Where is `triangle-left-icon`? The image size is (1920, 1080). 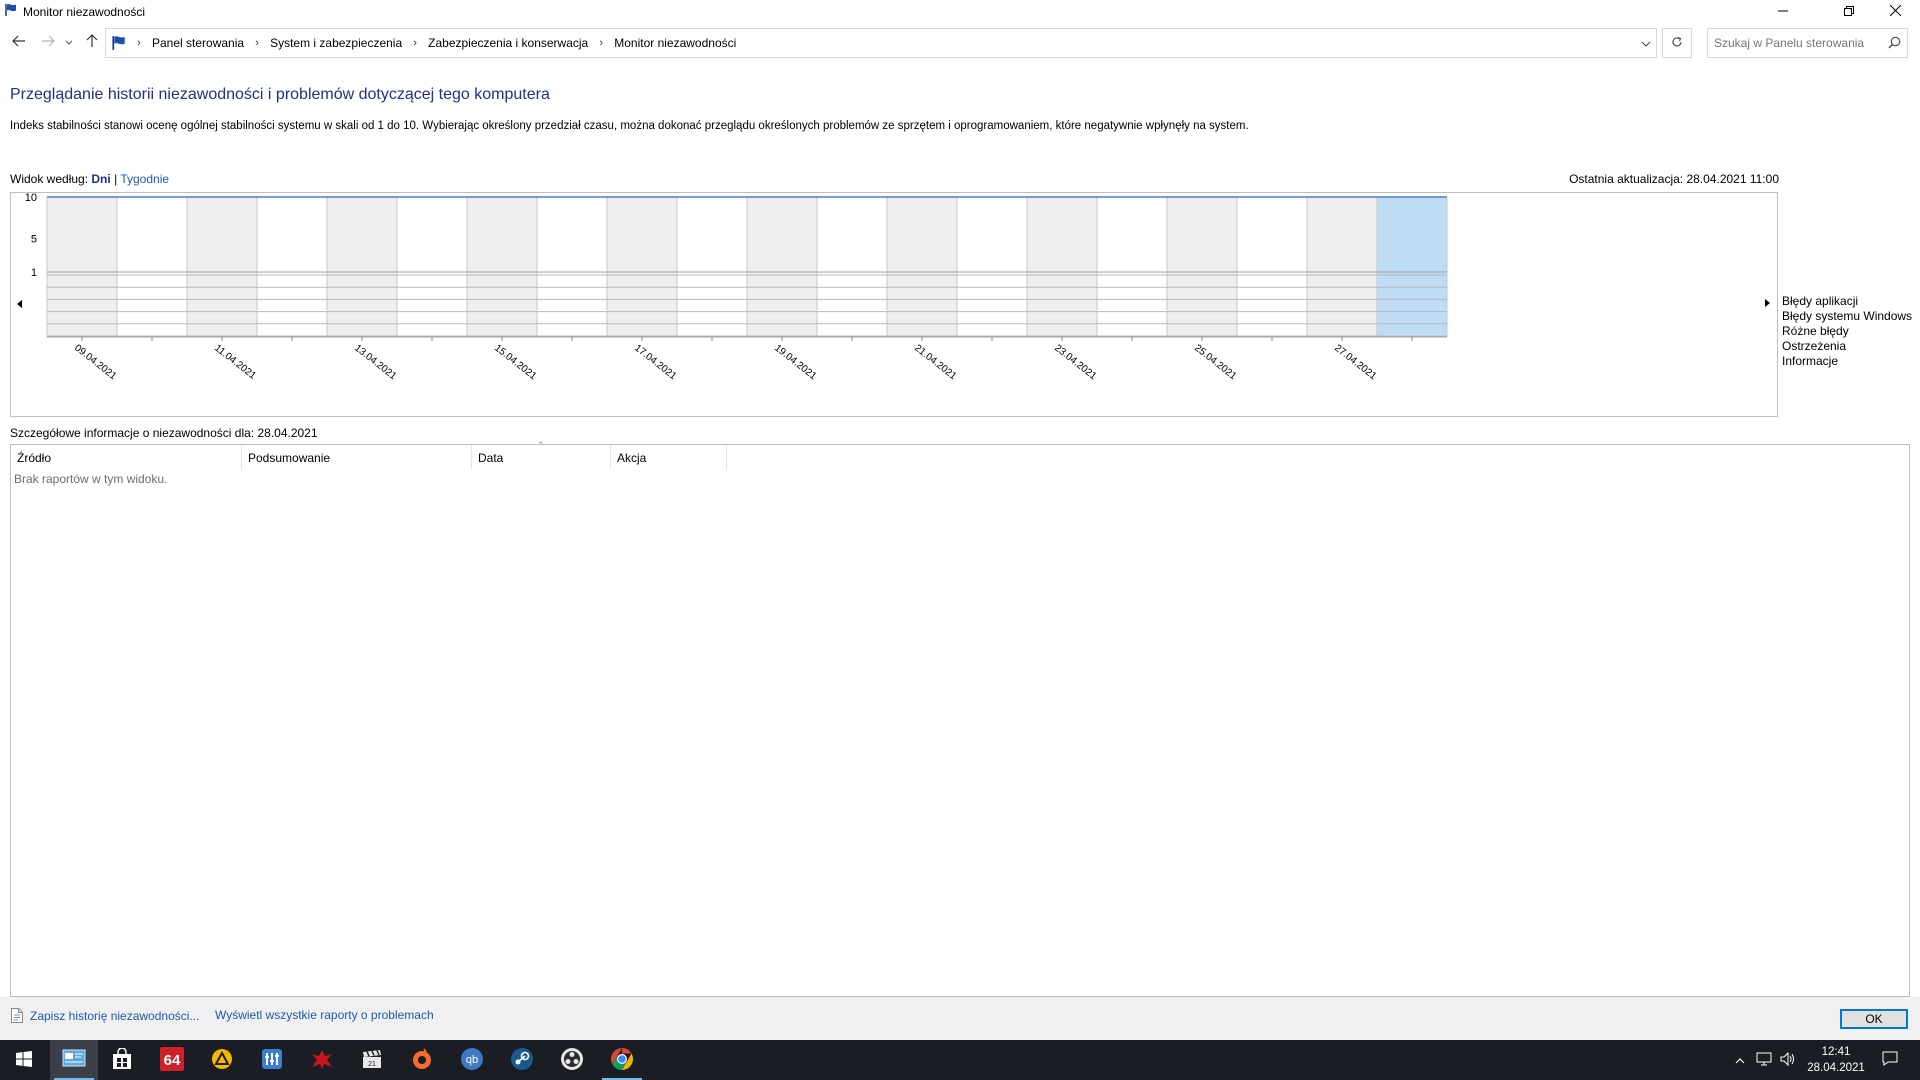 triangle-left-icon is located at coordinates (20, 304).